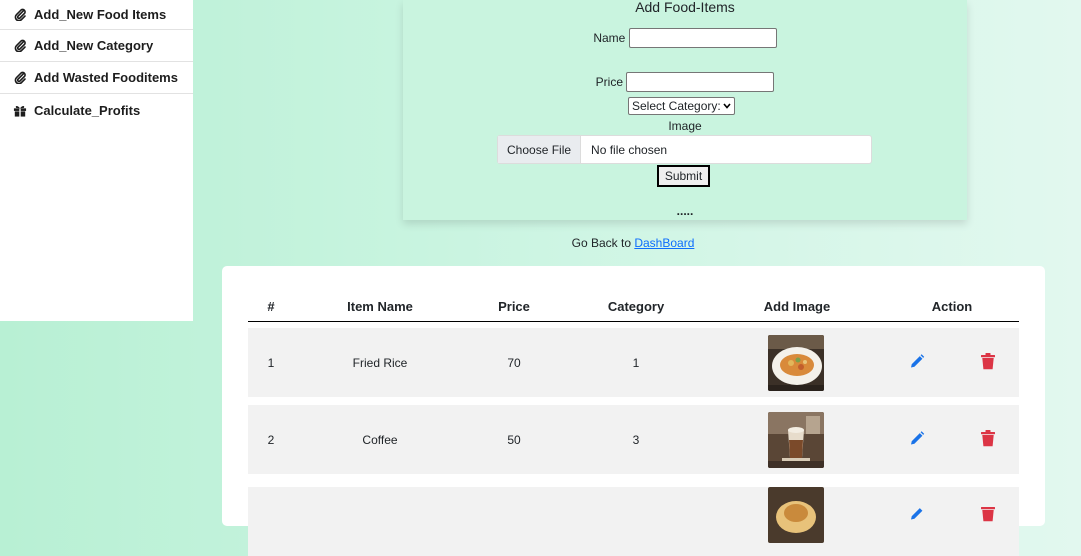 This screenshot has width=1081, height=556. I want to click on sidebar-item-label: Calculate_Profits, so click(87, 110).